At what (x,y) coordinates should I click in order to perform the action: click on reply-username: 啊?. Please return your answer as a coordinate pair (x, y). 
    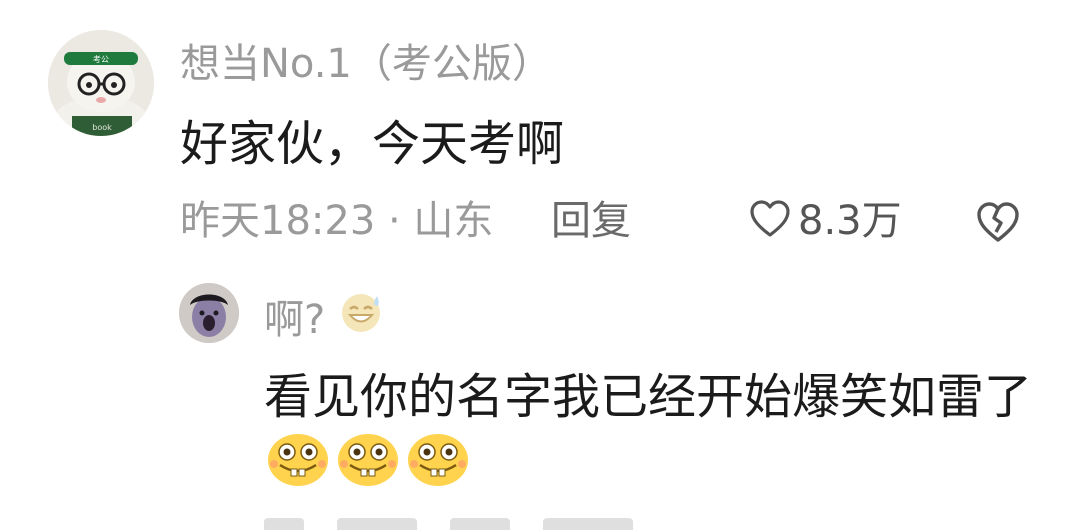
    Looking at the image, I should click on (294, 320).